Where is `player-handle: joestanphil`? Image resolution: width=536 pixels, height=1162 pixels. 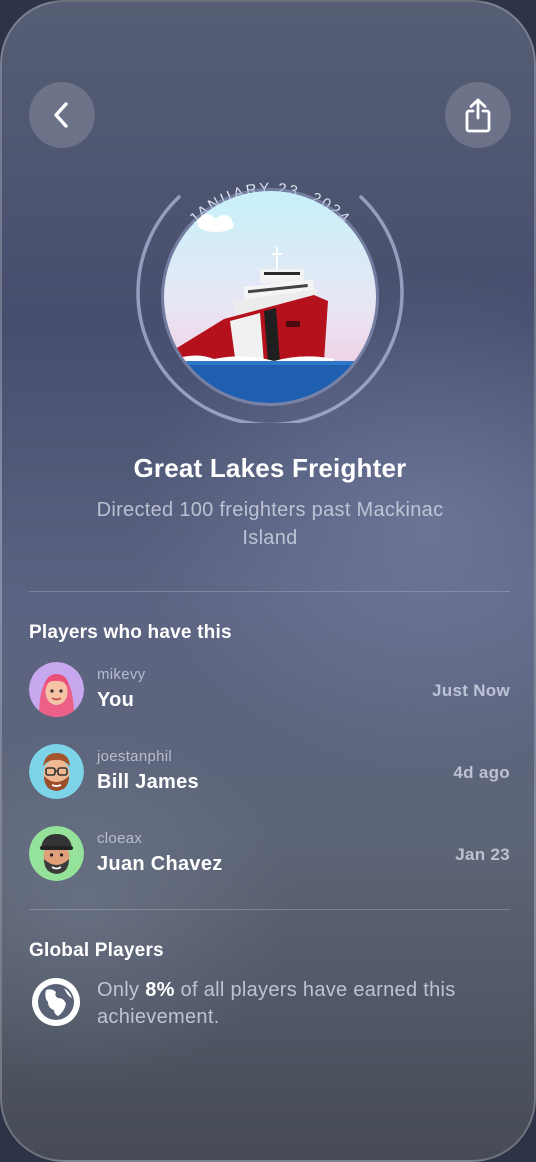 player-handle: joestanphil is located at coordinates (135, 756).